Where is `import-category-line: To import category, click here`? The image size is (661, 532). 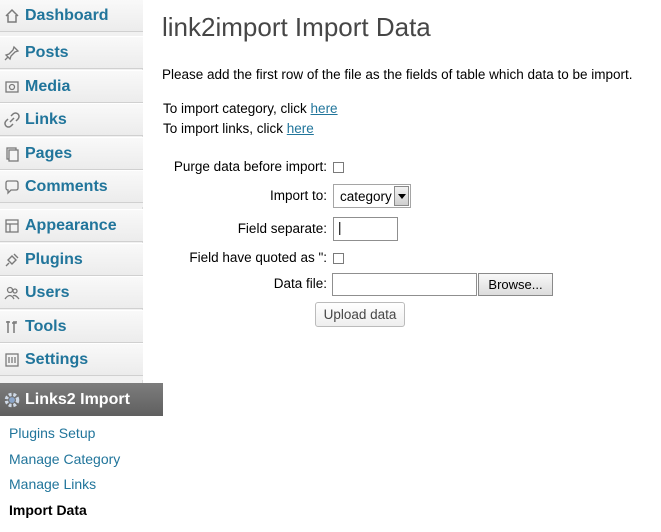
import-category-line: To import category, click here is located at coordinates (250, 108).